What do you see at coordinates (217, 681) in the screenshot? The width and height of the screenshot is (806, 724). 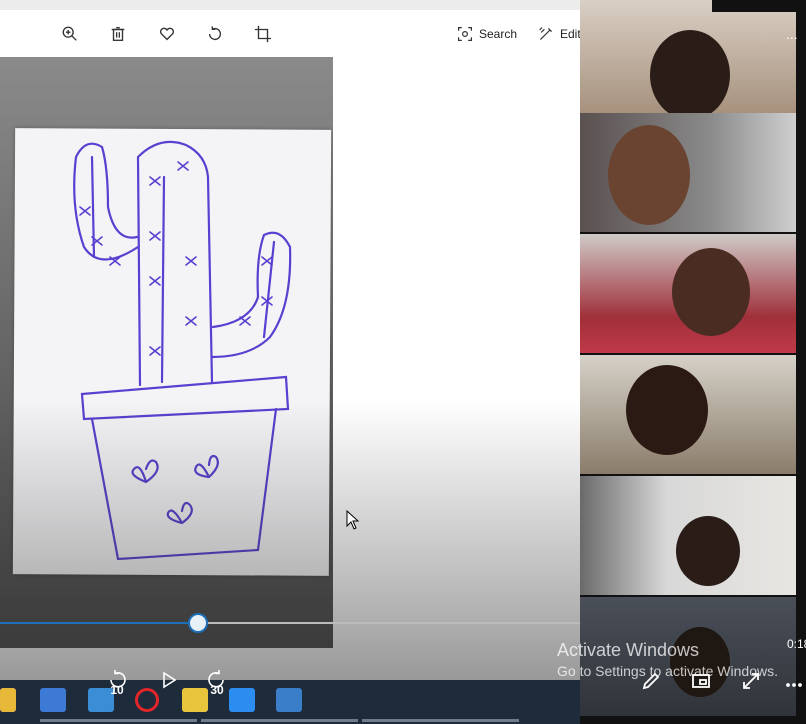 I see `forward-button: 30` at bounding box center [217, 681].